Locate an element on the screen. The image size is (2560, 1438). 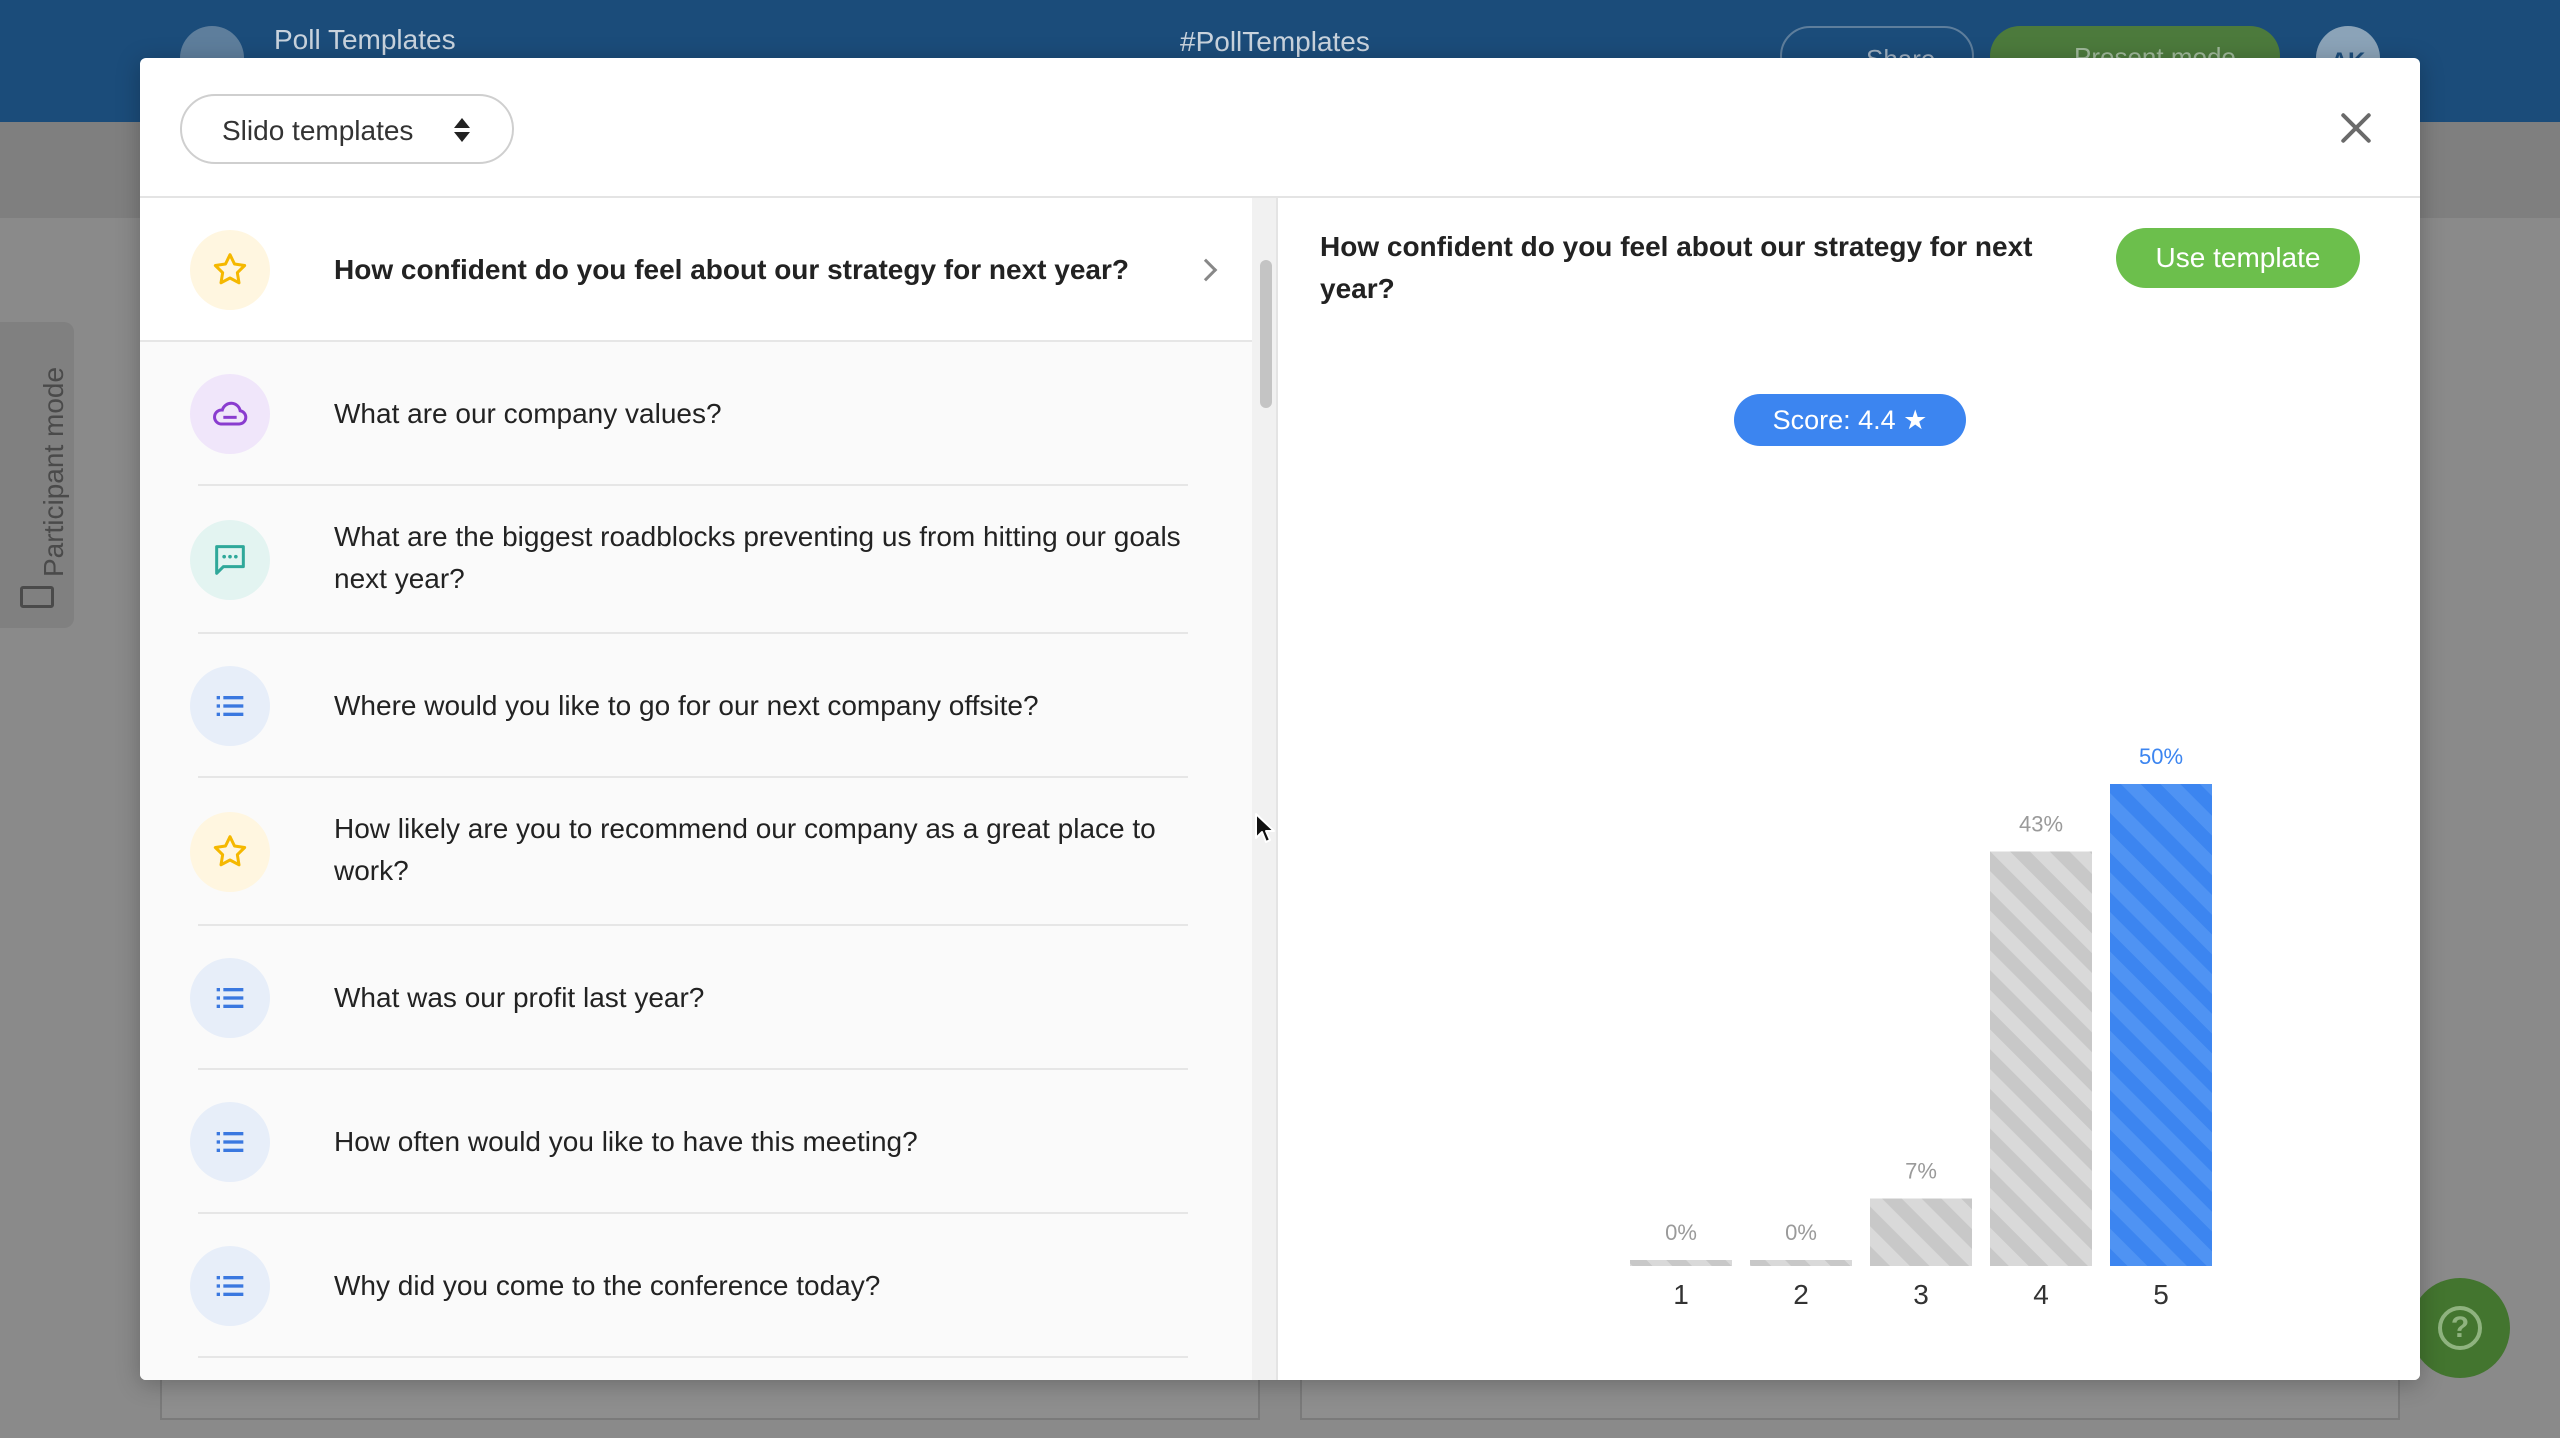
help-button: ? is located at coordinates (2460, 1328).